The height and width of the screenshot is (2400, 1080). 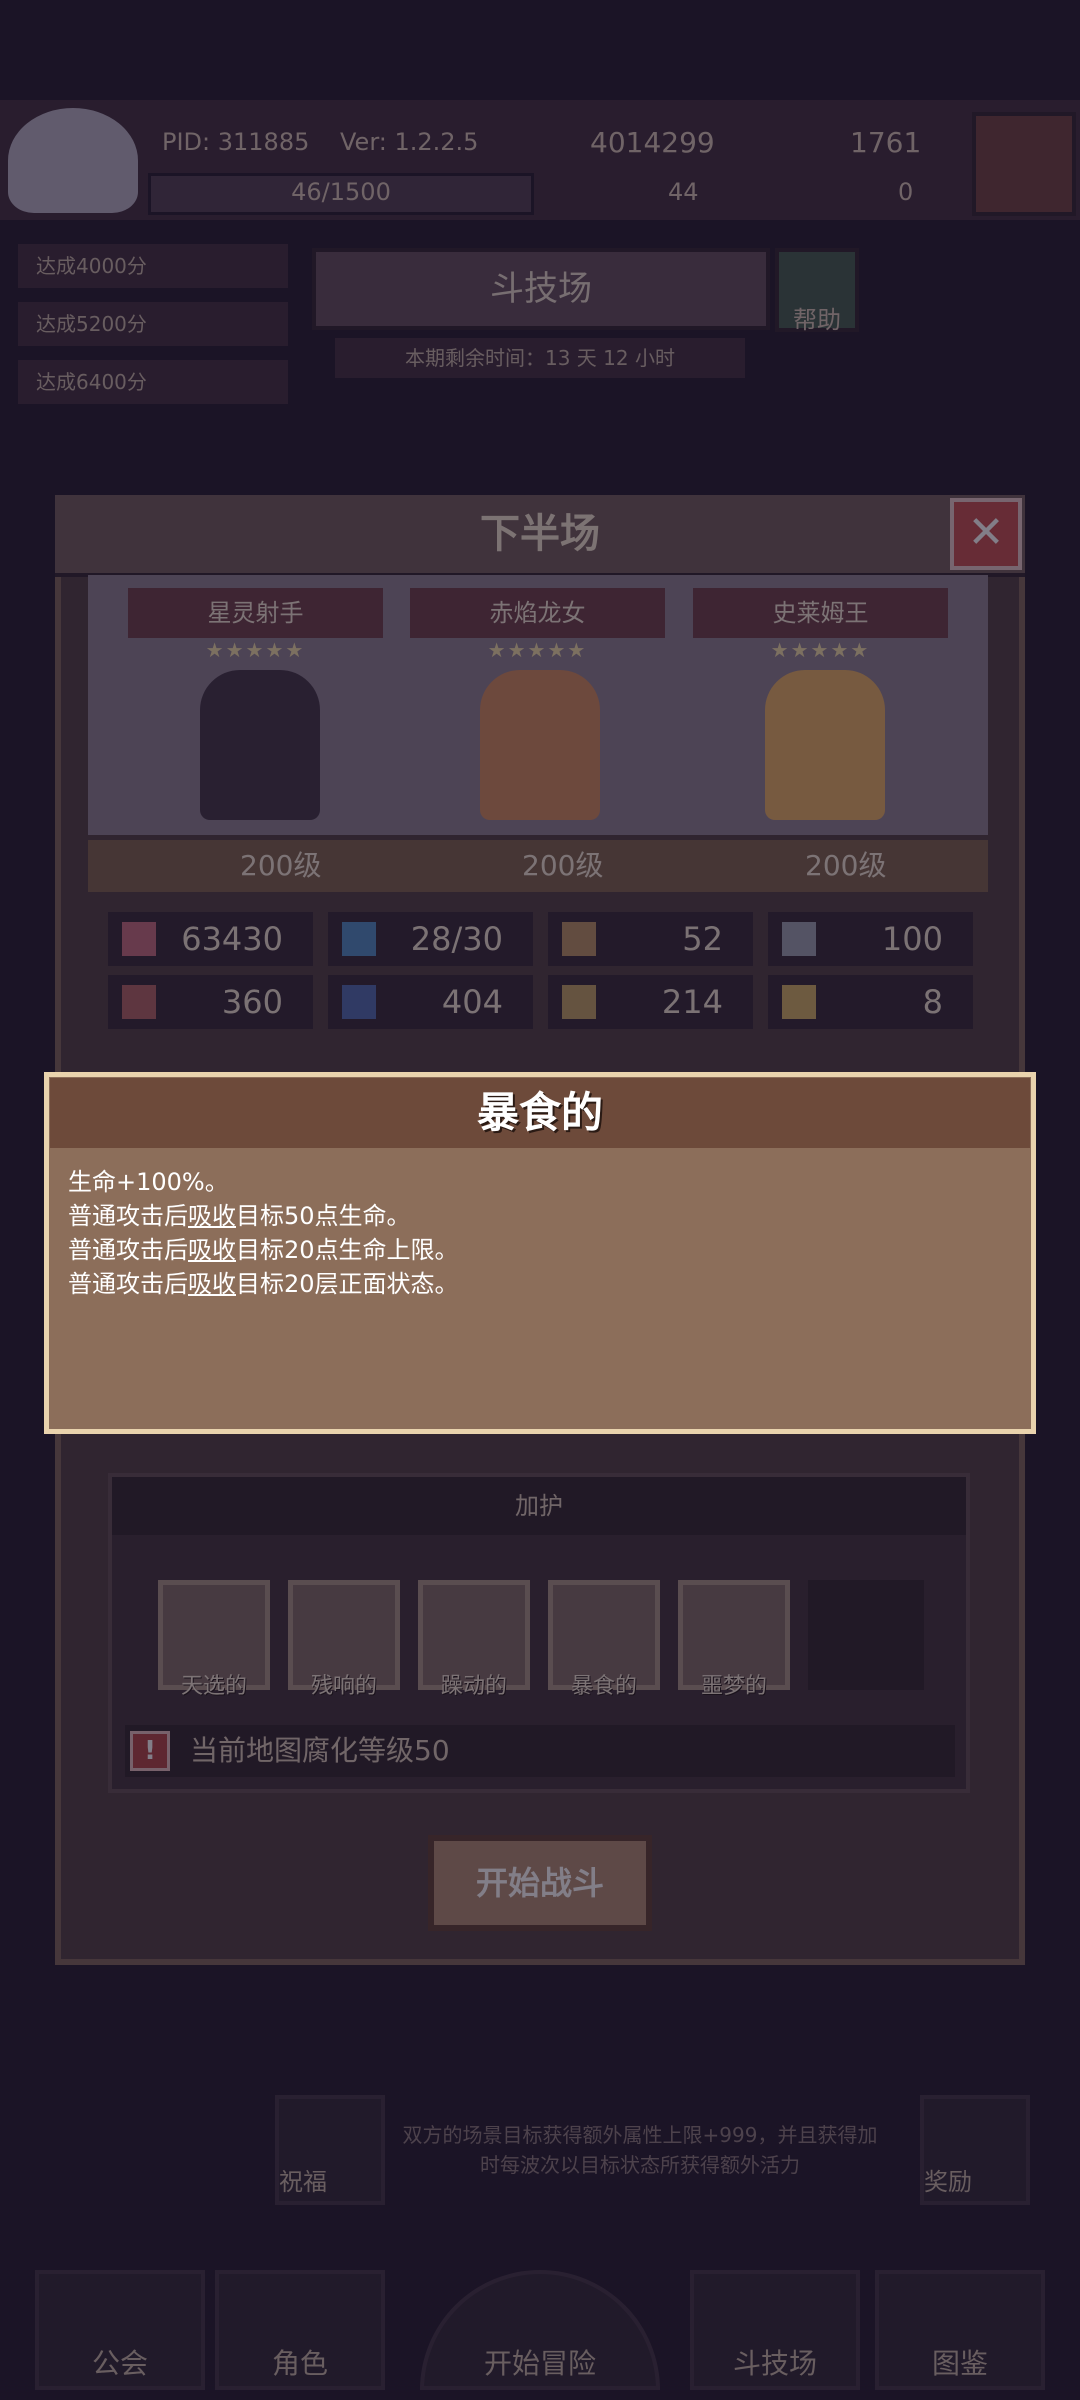 What do you see at coordinates (540, 2330) in the screenshot?
I see `nav-start-adventure: 开始冒险` at bounding box center [540, 2330].